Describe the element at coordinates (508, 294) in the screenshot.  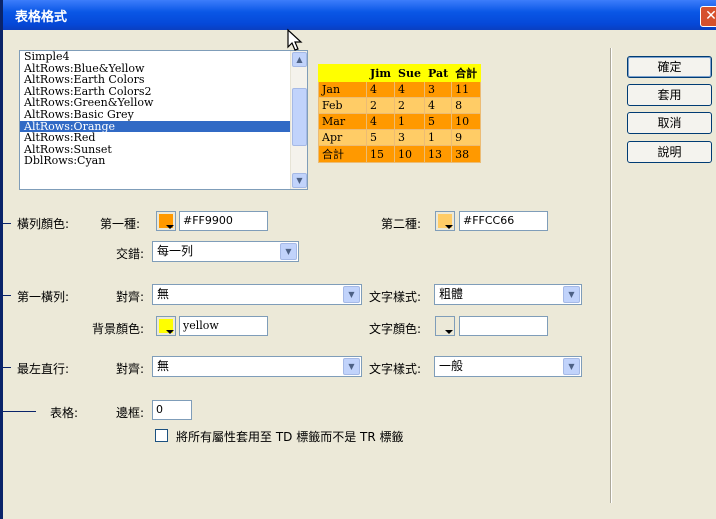
I see `first-row-text-style-select: 粗體 ▼` at that location.